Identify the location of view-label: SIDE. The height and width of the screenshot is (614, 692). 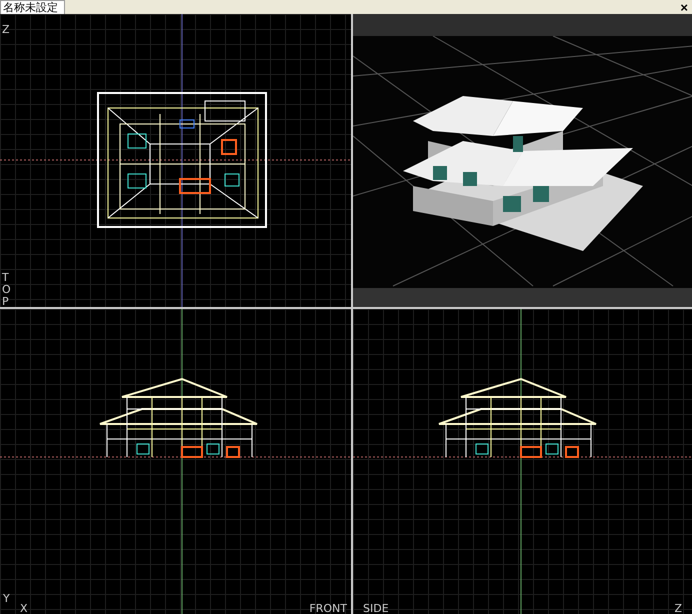
(376, 608).